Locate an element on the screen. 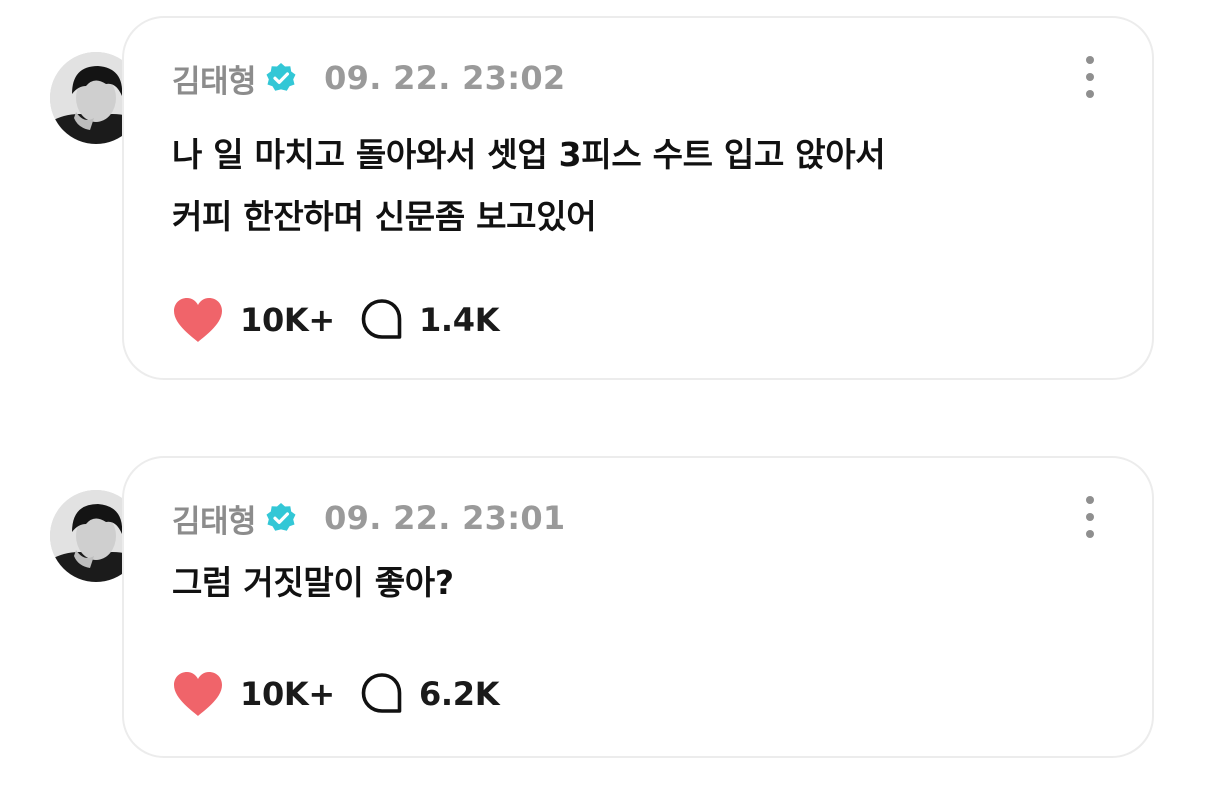  post-meta: 김태형 09. 22. 23:01 is located at coordinates (369, 518).